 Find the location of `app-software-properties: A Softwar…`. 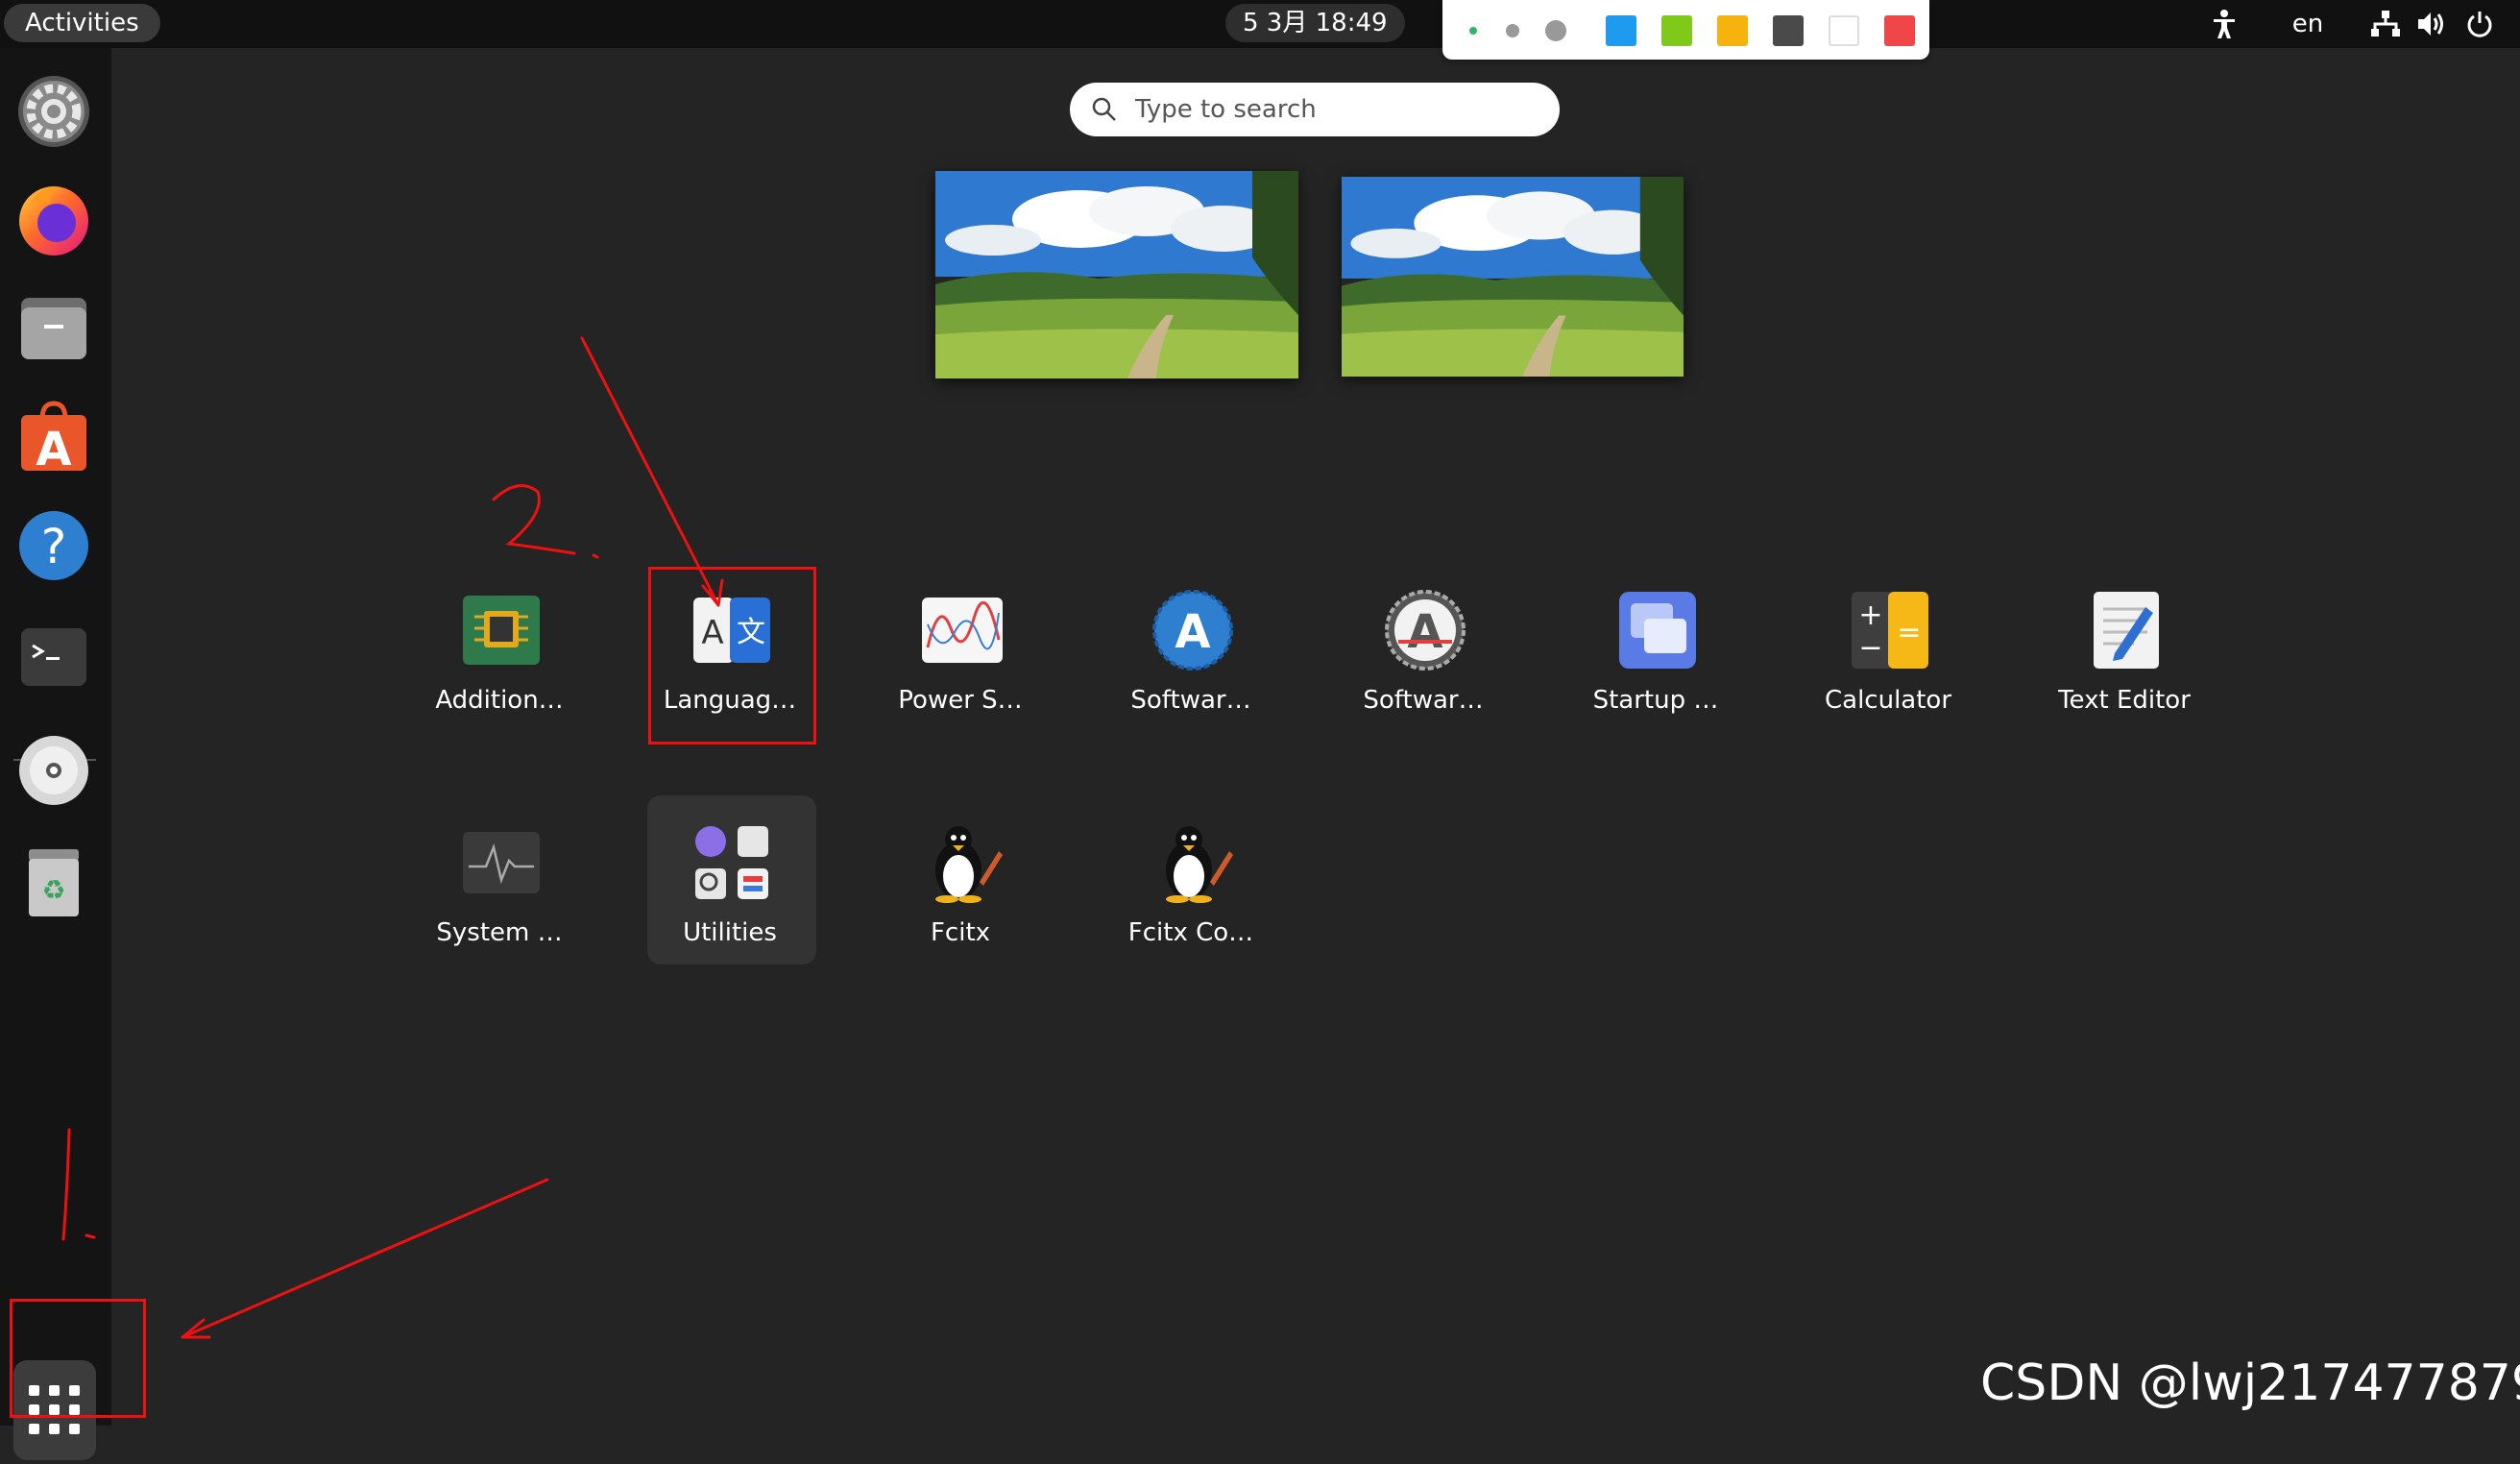

app-software-properties: A Softwar… is located at coordinates (1423, 653).